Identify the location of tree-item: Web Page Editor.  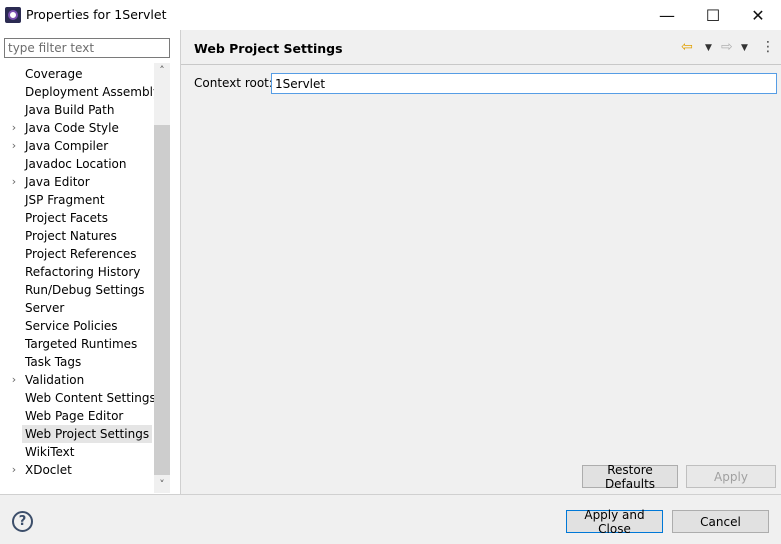
(74, 416).